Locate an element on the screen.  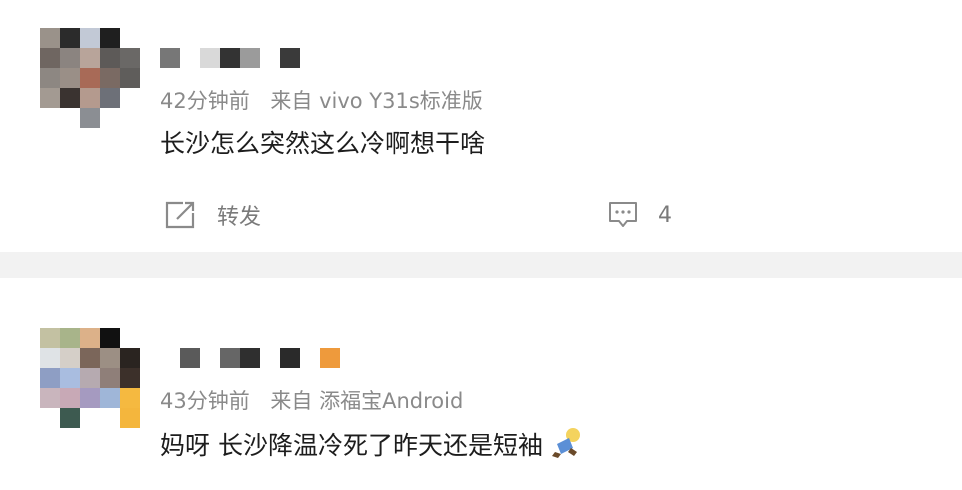
repost-icon is located at coordinates (180, 215).